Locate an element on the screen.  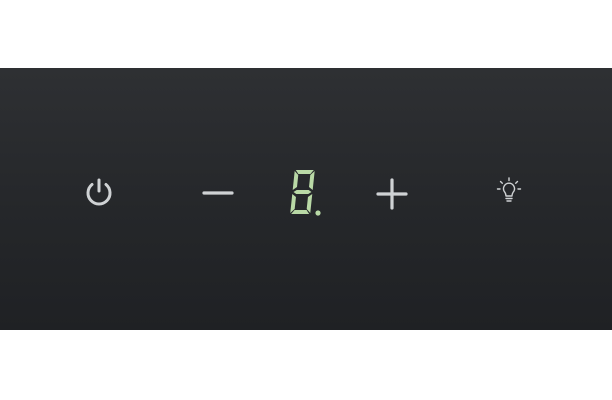
segment-a is located at coordinates (304, 172).